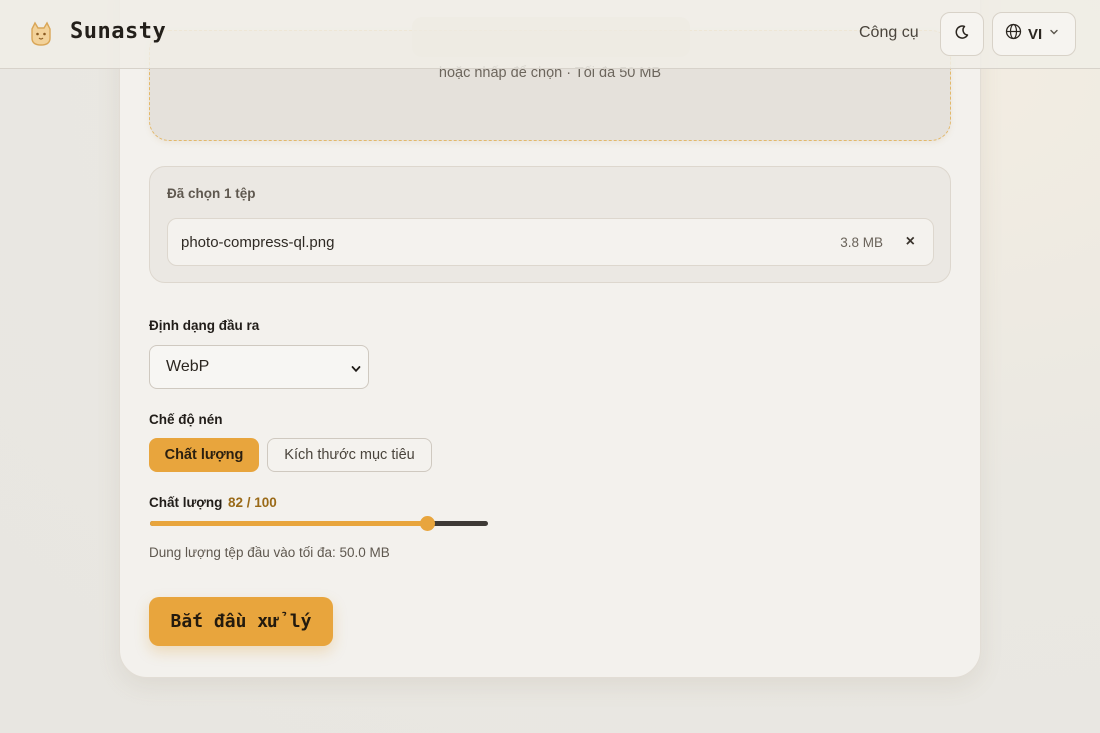 This screenshot has height=733, width=1100. I want to click on quality-value: 82 / 100, so click(252, 502).